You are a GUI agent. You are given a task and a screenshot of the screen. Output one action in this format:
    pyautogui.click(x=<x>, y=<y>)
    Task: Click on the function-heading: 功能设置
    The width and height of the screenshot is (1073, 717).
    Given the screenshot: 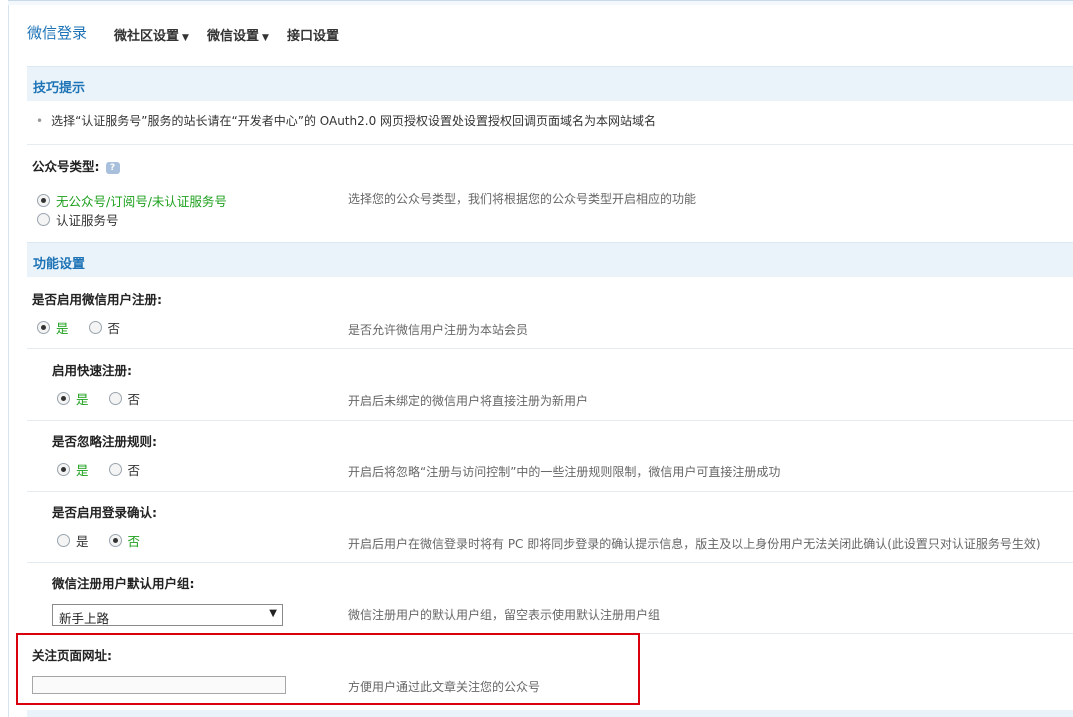 What is the action you would take?
    pyautogui.click(x=59, y=264)
    